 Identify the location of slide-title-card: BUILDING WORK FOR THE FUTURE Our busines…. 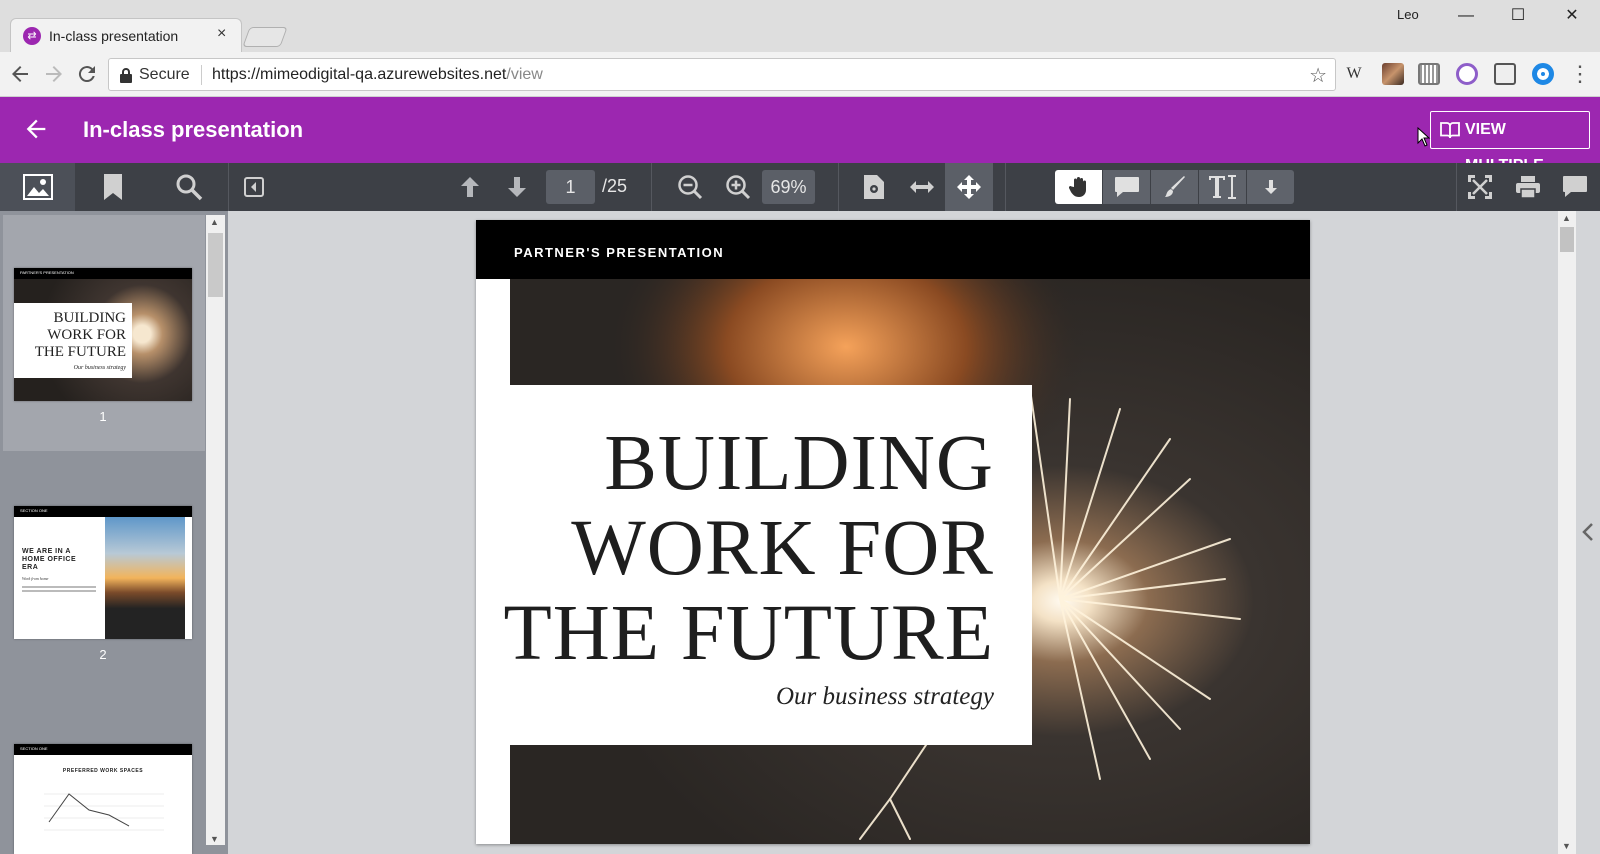
(754, 565).